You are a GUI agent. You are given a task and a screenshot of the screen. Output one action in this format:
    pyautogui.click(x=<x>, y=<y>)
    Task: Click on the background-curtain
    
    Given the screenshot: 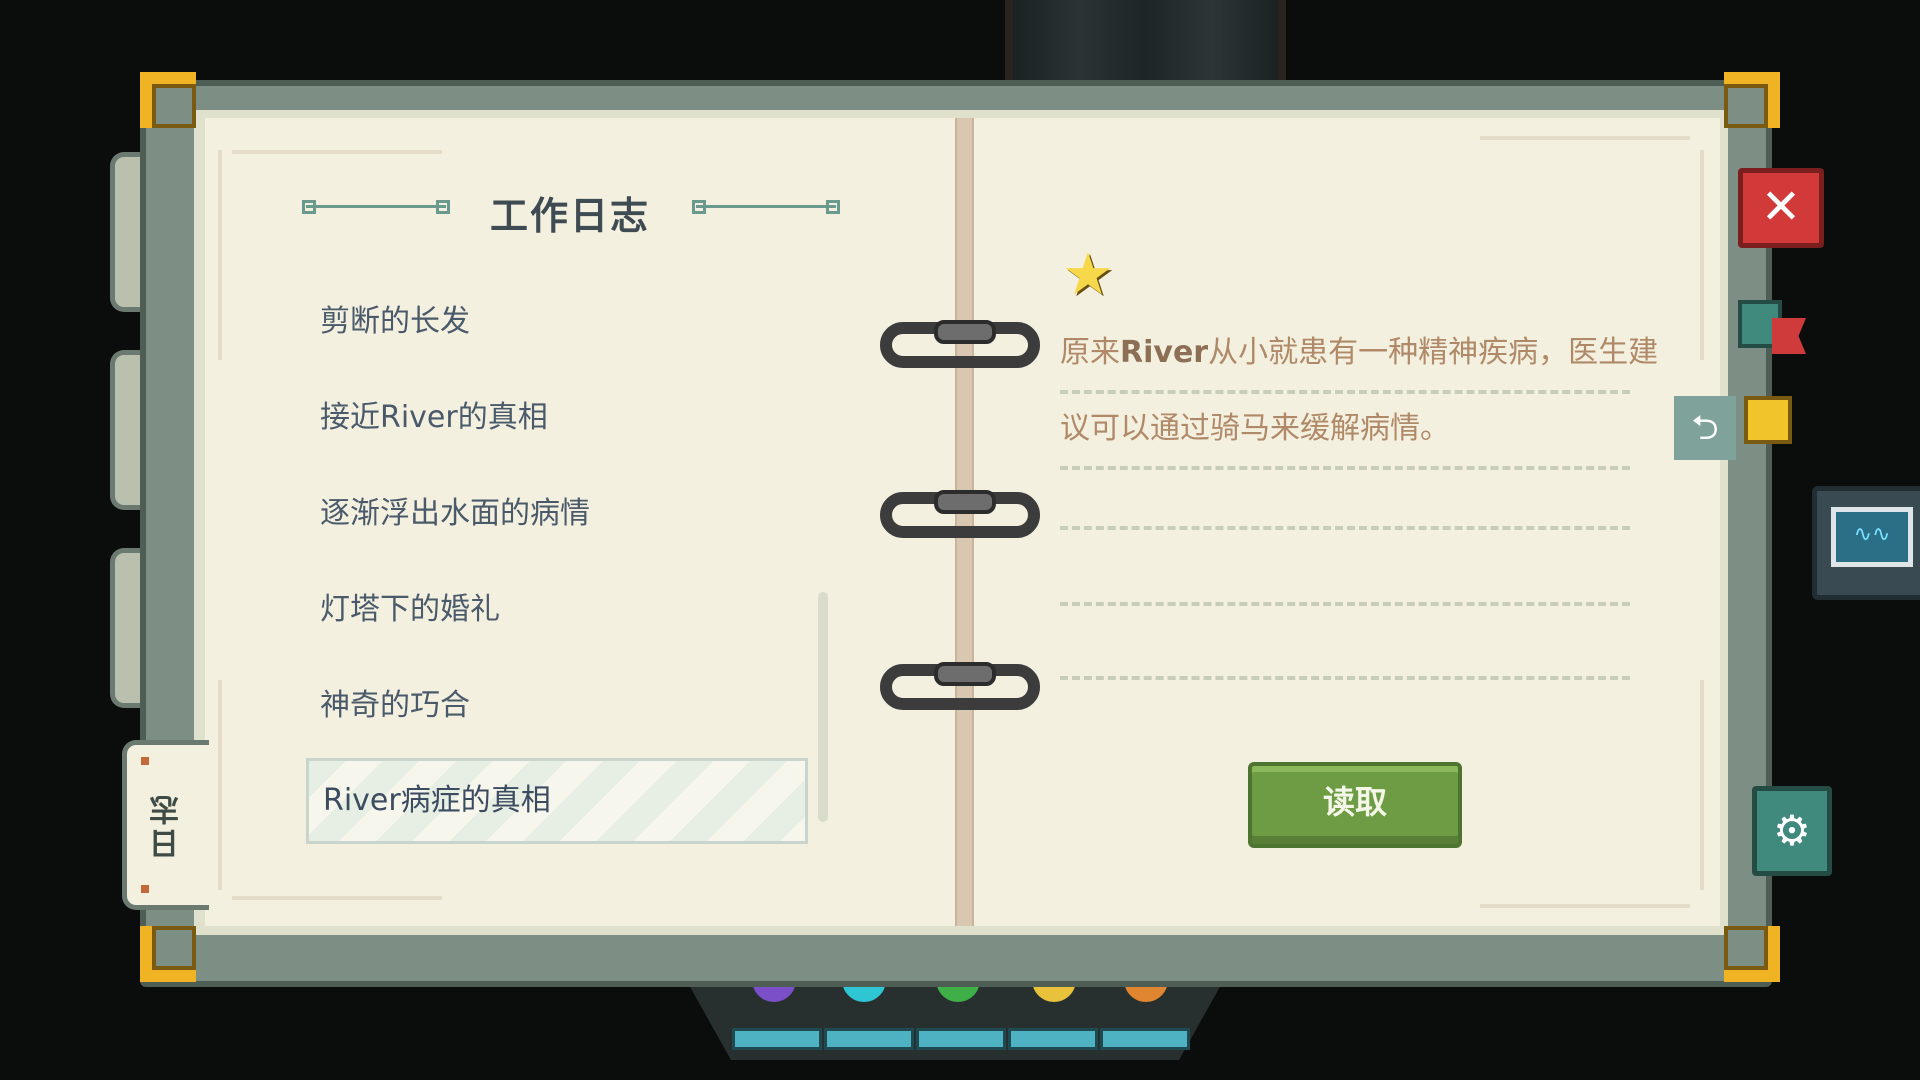 What is the action you would take?
    pyautogui.click(x=1145, y=40)
    